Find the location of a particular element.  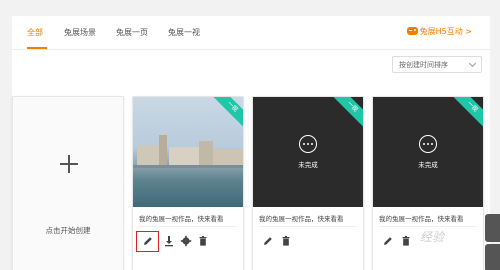

active-tab-indicator is located at coordinates (37, 48).